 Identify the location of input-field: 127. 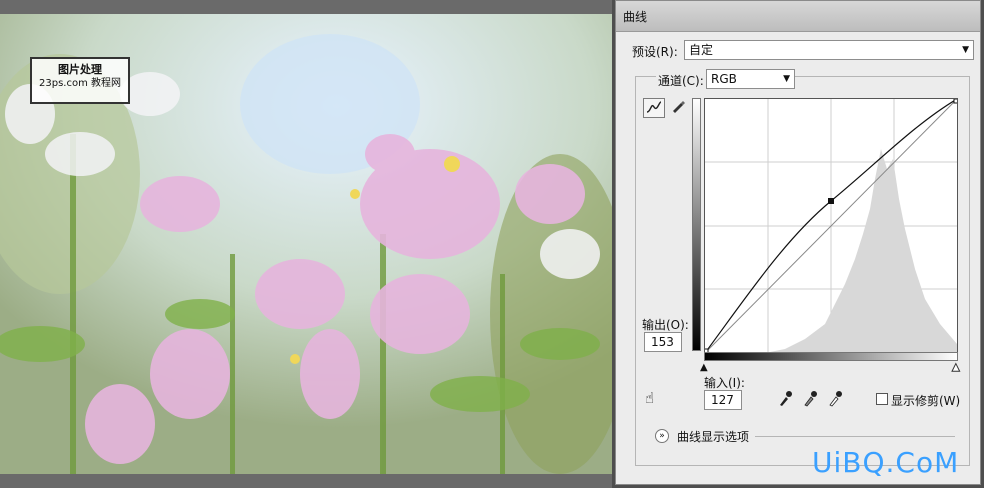
(723, 400).